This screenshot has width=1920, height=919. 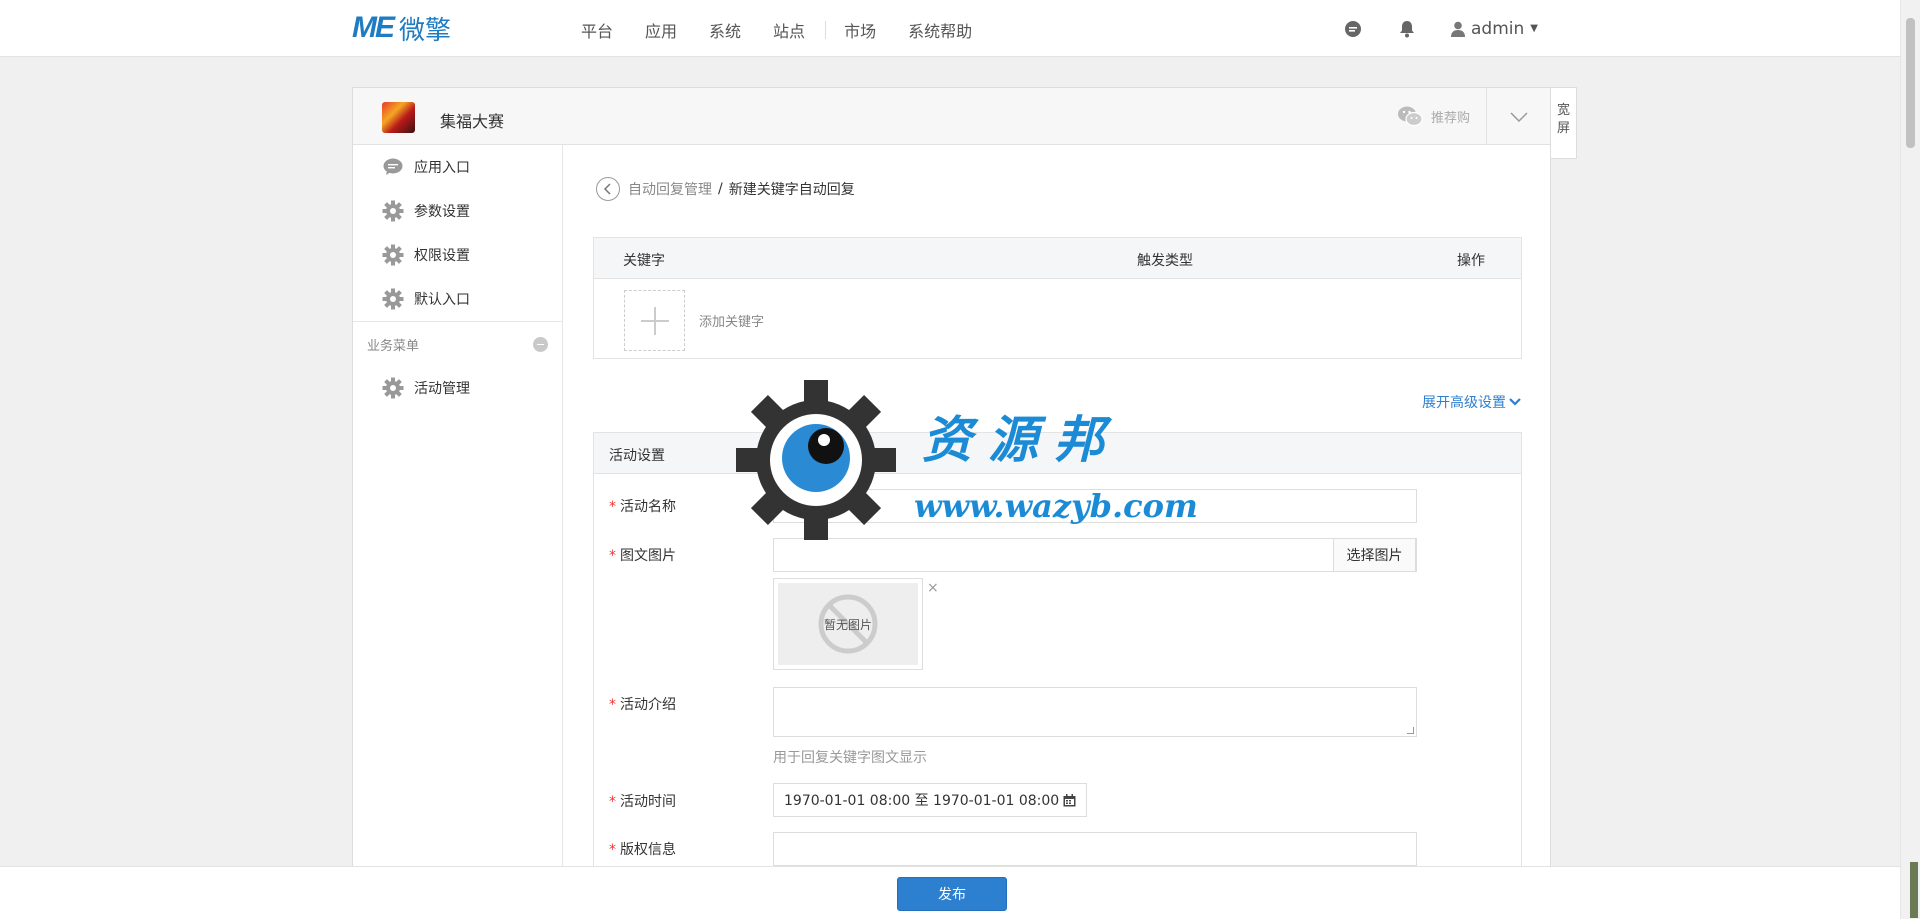 I want to click on app-header: 集福大赛 推荐购, so click(x=951, y=116).